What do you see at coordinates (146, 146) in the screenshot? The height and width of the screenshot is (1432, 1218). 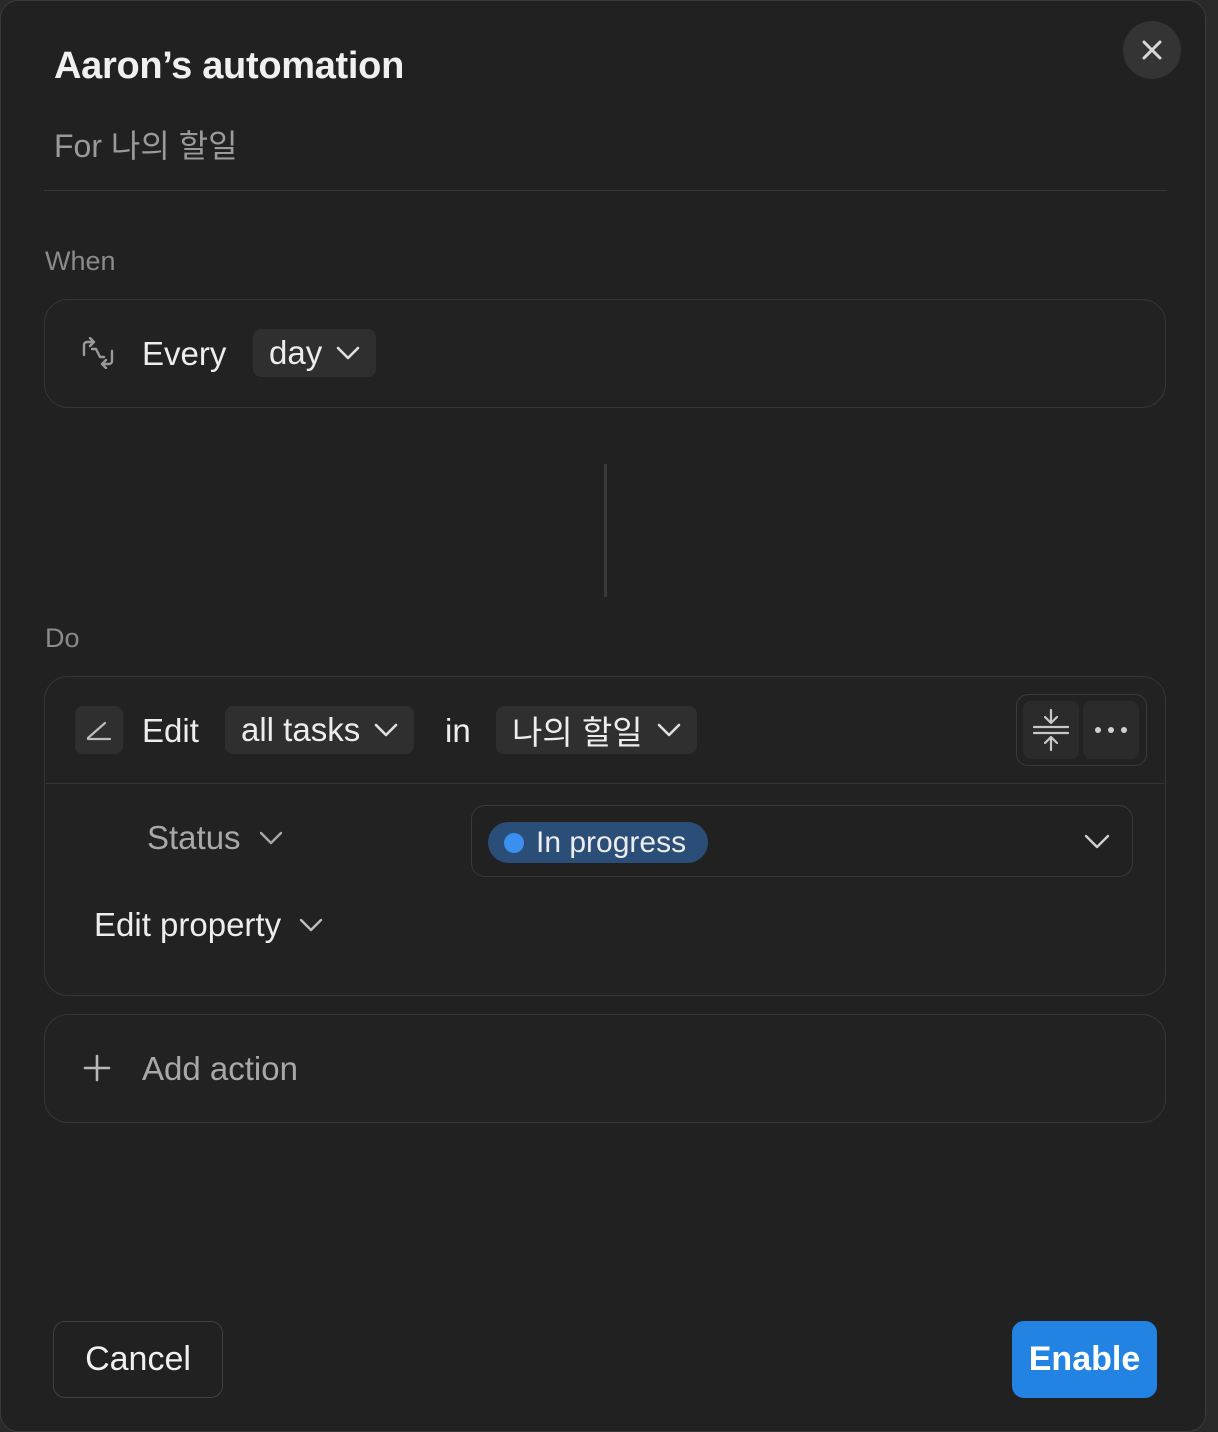 I see `automation-subtitle: For 나의 할일` at bounding box center [146, 146].